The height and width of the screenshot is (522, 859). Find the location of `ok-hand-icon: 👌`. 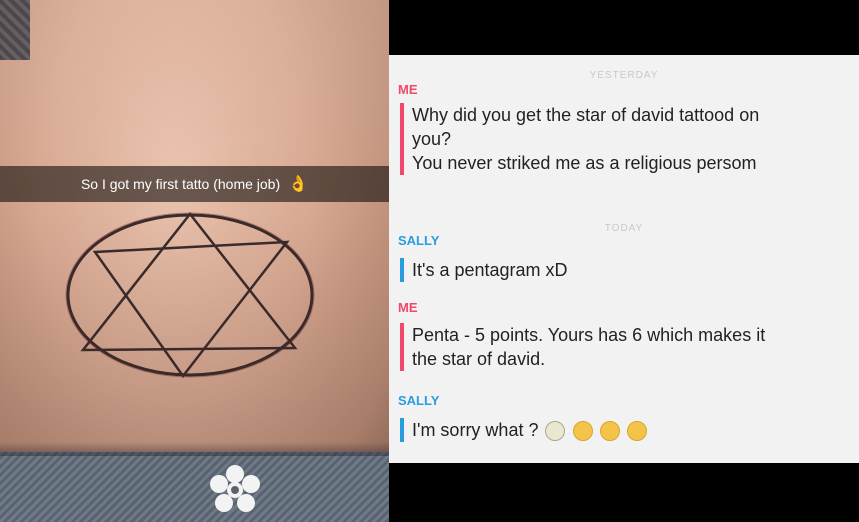

ok-hand-icon: 👌 is located at coordinates (298, 184).